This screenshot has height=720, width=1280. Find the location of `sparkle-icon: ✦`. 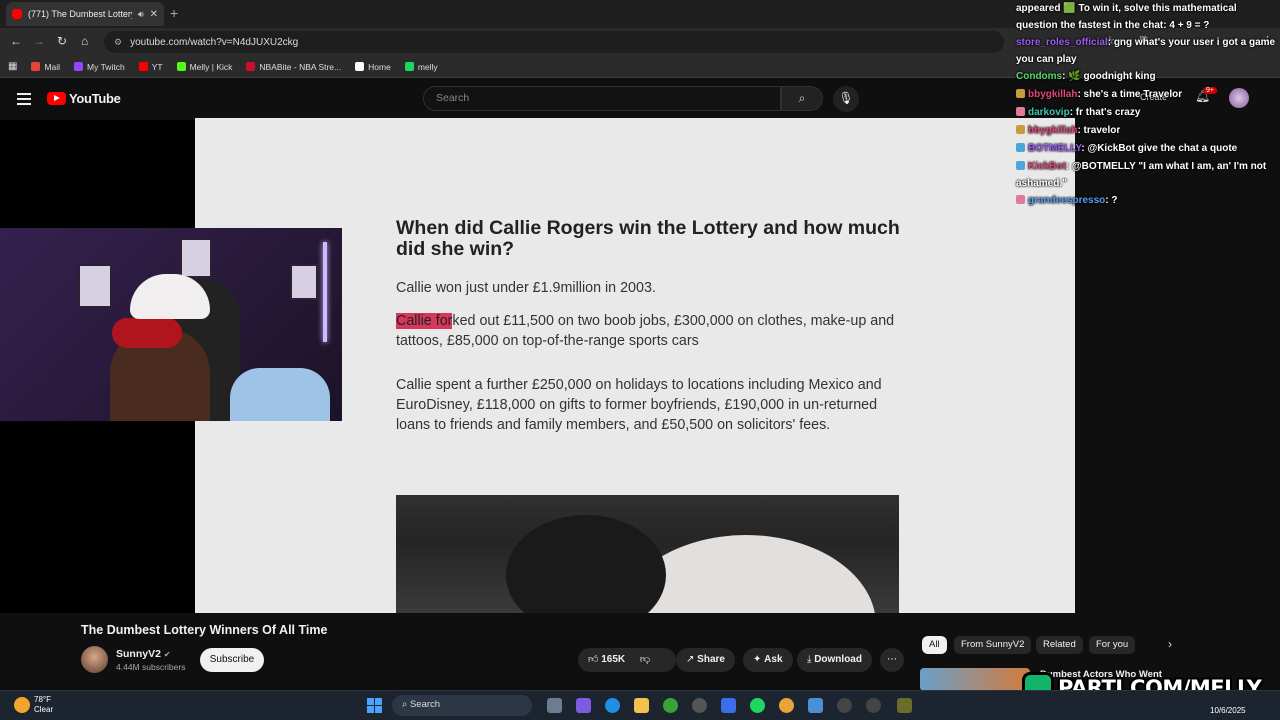

sparkle-icon: ✦ is located at coordinates (757, 659).